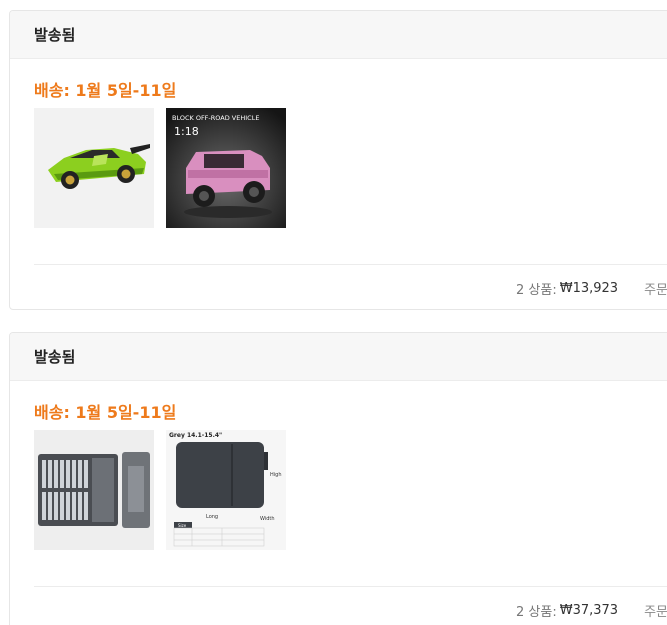 The image size is (667, 625). I want to click on laptop-sleeve-image: Grey 14.1-15.4" High Long Width Size, so click(226, 490).